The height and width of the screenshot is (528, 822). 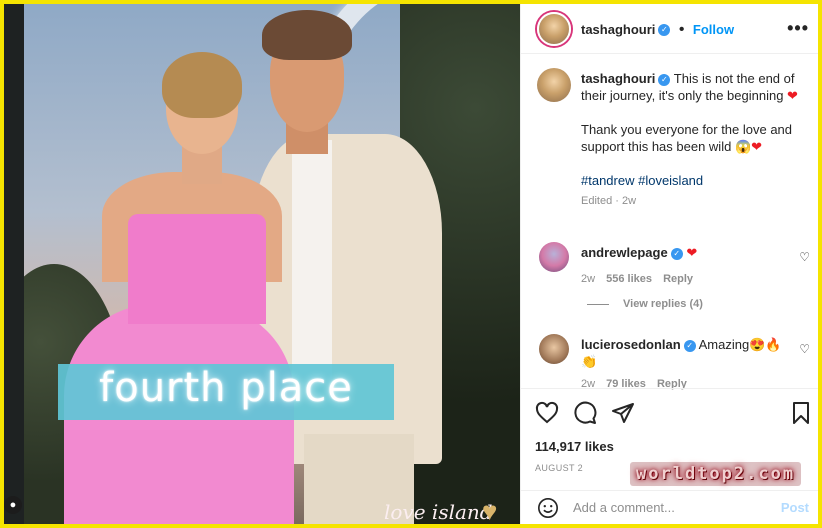 I want to click on comment-meta: 2w 556 likes Reply, so click(x=691, y=279).